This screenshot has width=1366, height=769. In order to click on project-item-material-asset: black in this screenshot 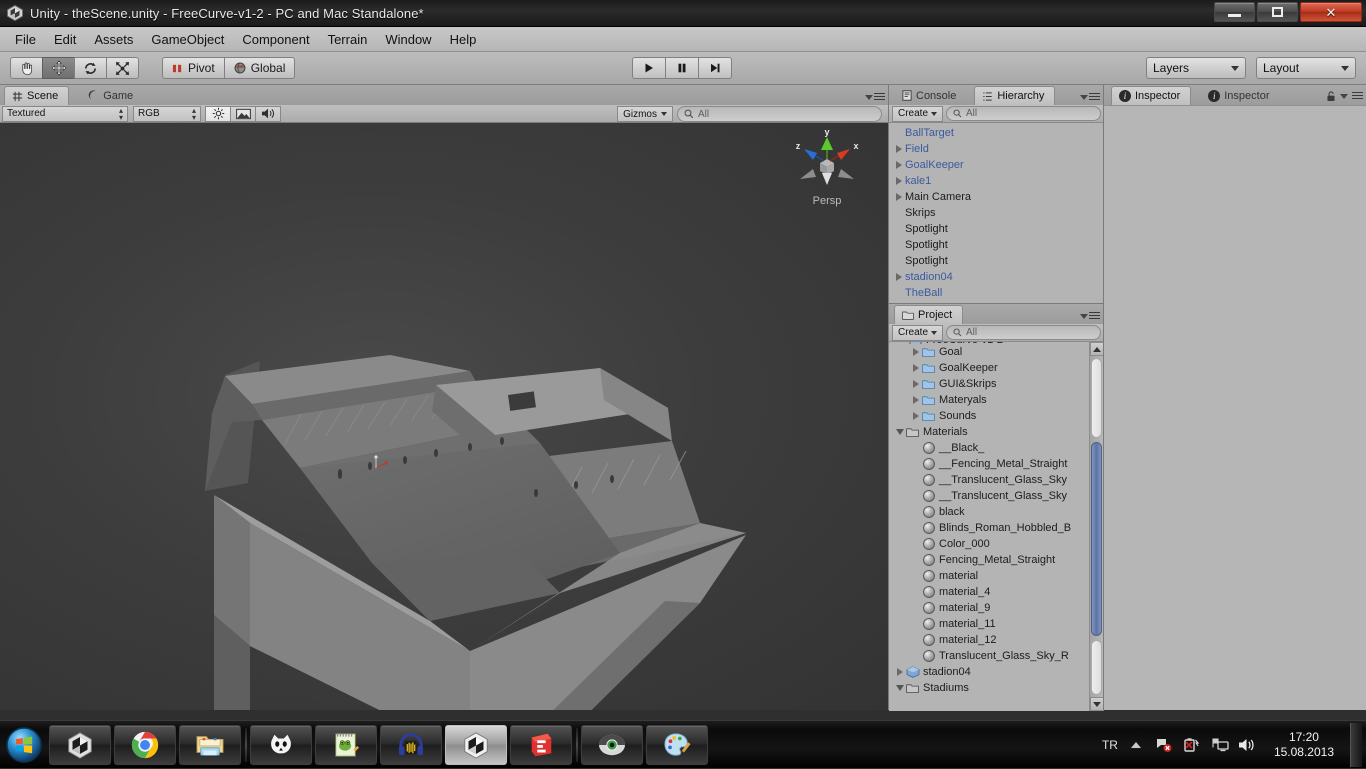, I will do `click(989, 512)`.